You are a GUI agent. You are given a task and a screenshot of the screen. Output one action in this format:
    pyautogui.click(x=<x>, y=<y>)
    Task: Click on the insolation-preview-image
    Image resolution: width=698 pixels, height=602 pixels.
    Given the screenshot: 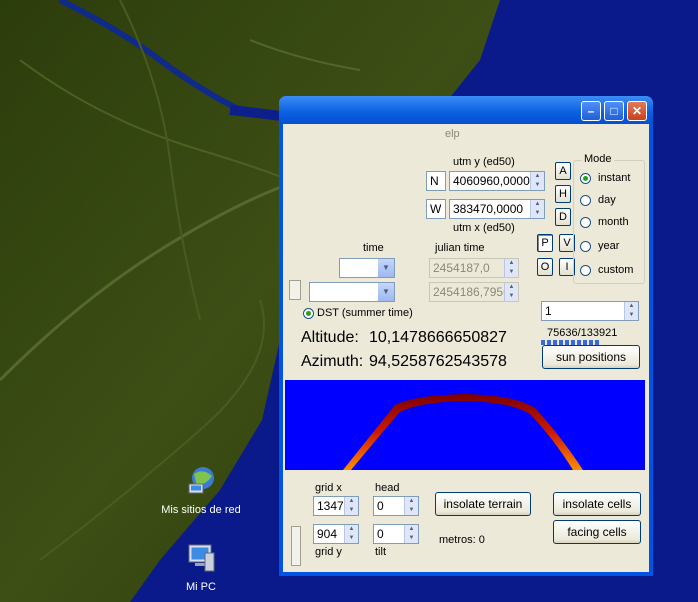 What is the action you would take?
    pyautogui.click(x=465, y=425)
    